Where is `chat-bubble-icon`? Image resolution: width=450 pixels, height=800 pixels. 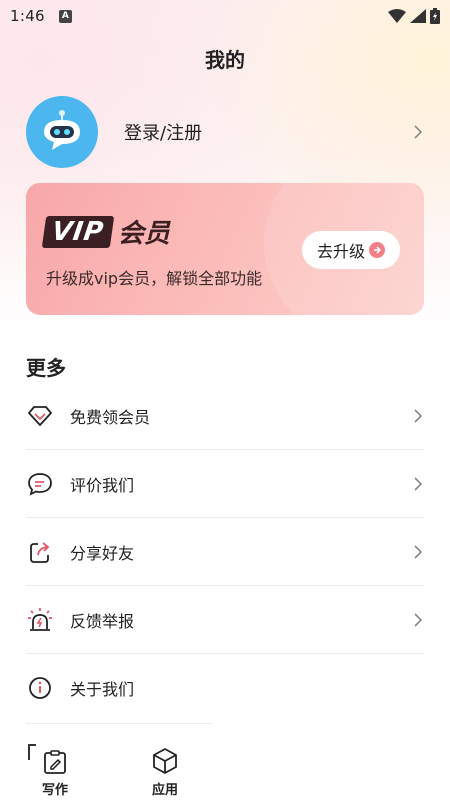
chat-bubble-icon is located at coordinates (40, 484).